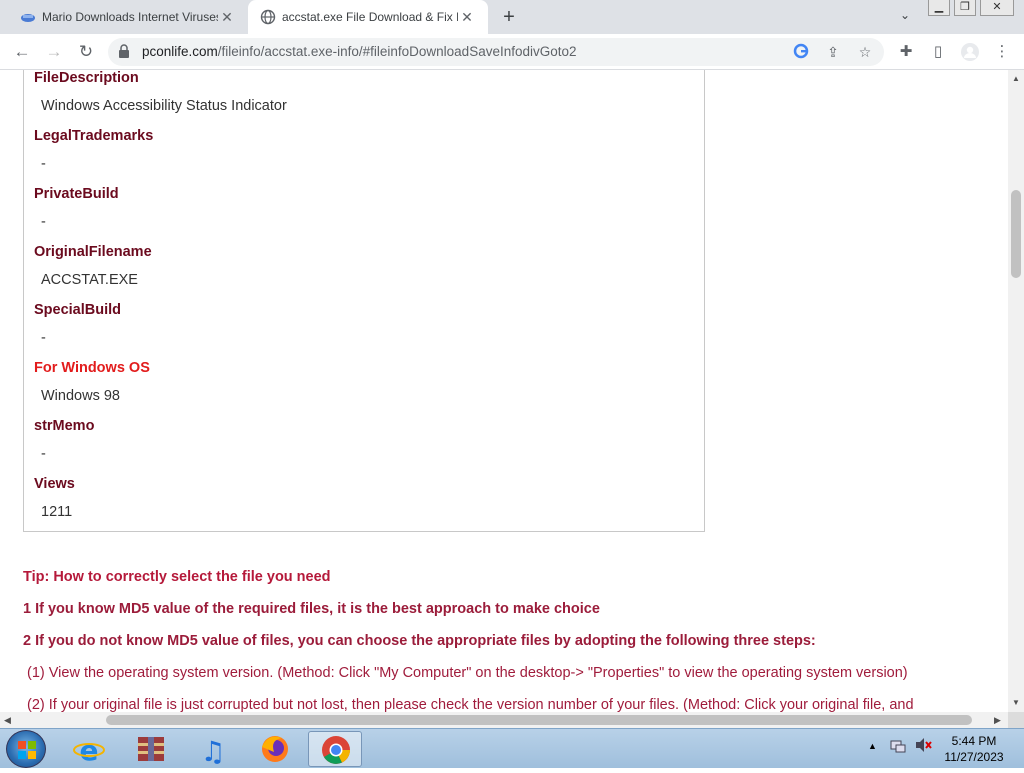  Describe the element at coordinates (865, 52) in the screenshot. I see `bookmark-star-icon: ☆` at that location.